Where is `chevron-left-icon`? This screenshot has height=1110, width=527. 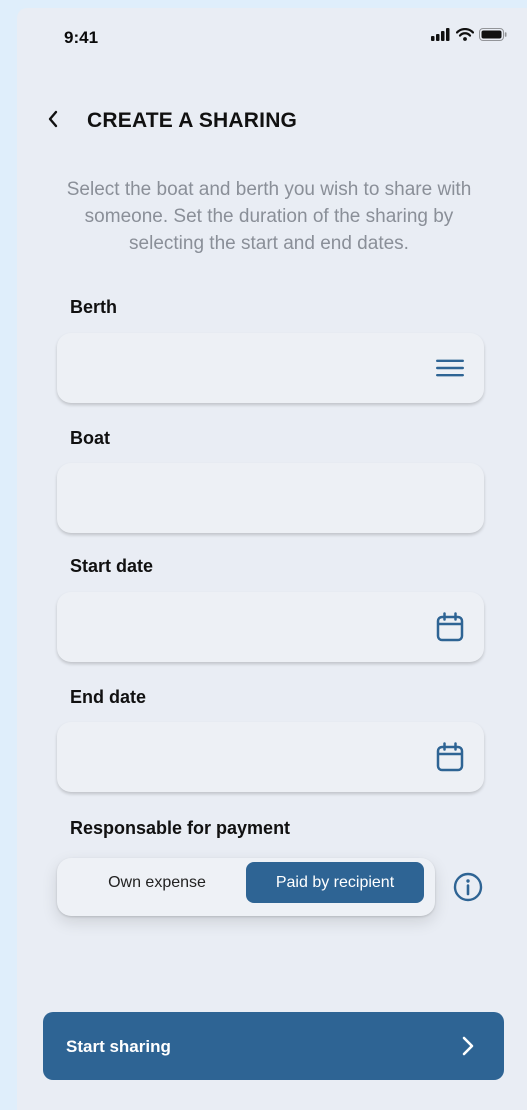 chevron-left-icon is located at coordinates (53, 119).